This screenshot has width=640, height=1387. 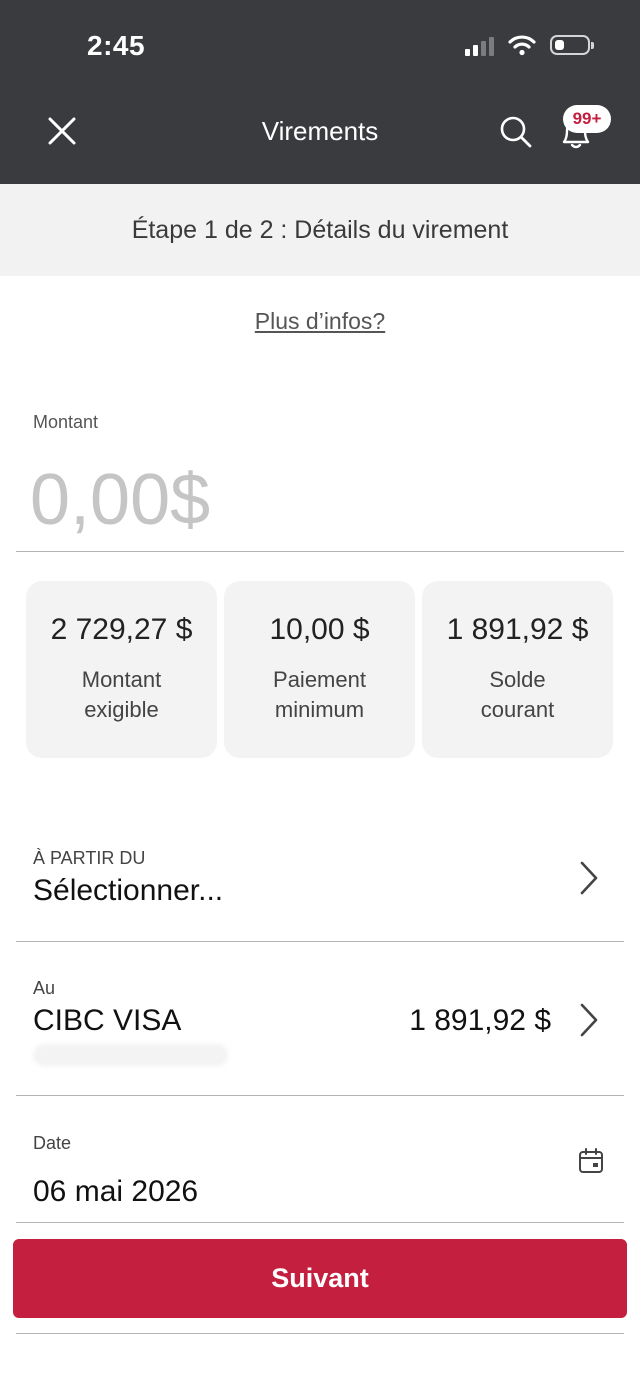 What do you see at coordinates (320, 131) in the screenshot?
I see `page-title: Virements` at bounding box center [320, 131].